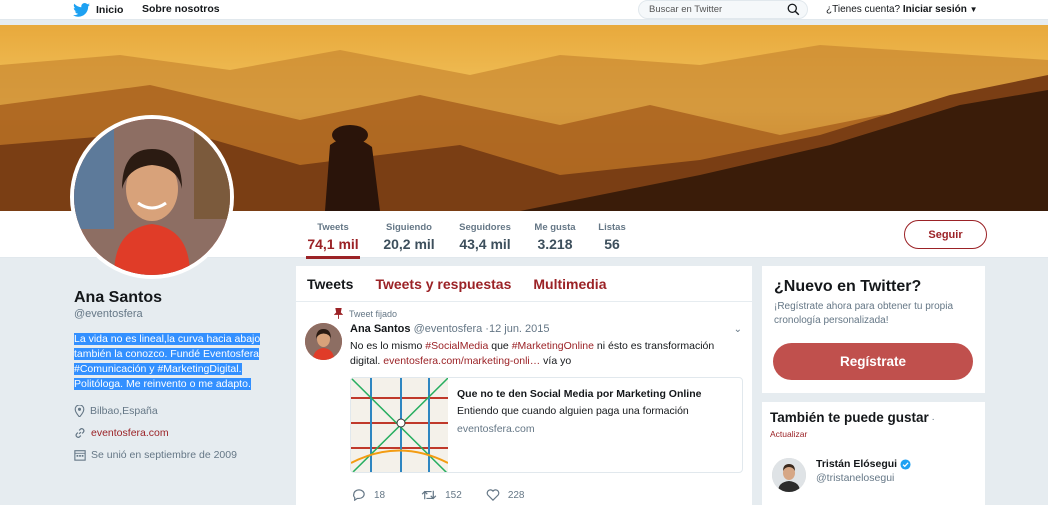 This screenshot has width=1048, height=505. What do you see at coordinates (555, 227) in the screenshot?
I see `stat-label: Me gusta` at bounding box center [555, 227].